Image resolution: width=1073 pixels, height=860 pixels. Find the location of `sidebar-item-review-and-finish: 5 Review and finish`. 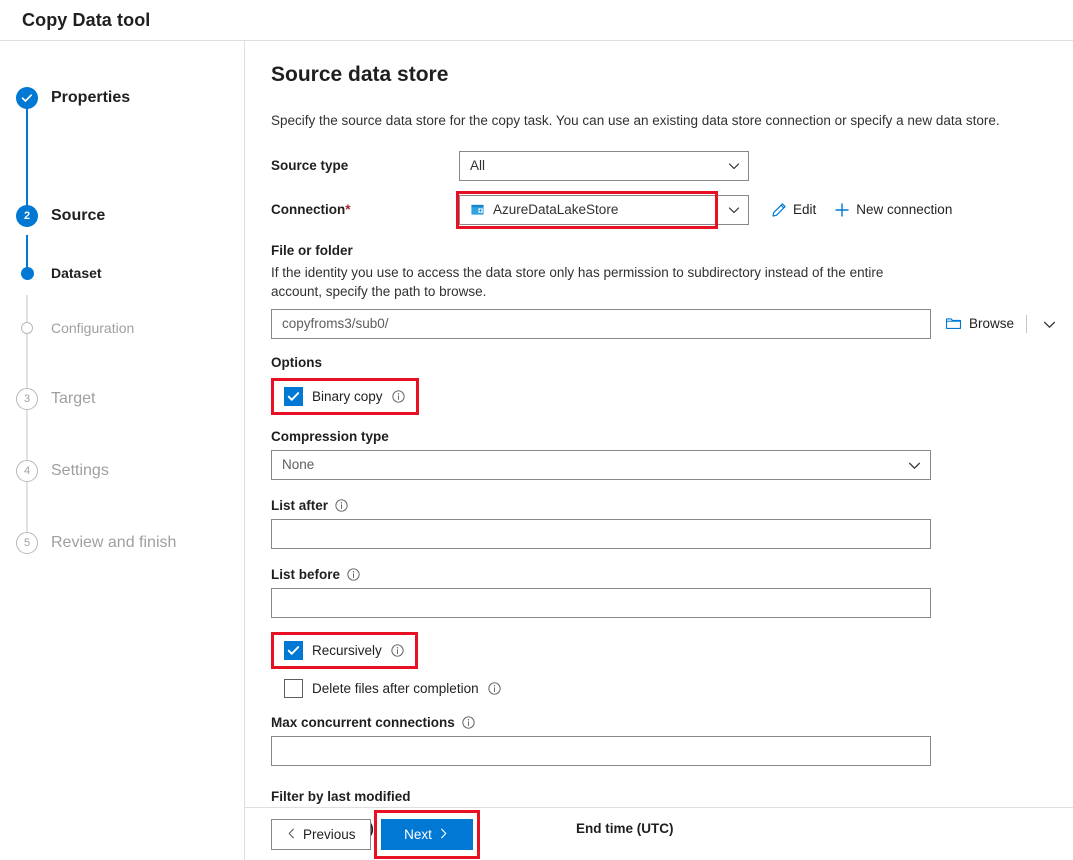

sidebar-item-review-and-finish: 5 Review and finish is located at coordinates (122, 543).